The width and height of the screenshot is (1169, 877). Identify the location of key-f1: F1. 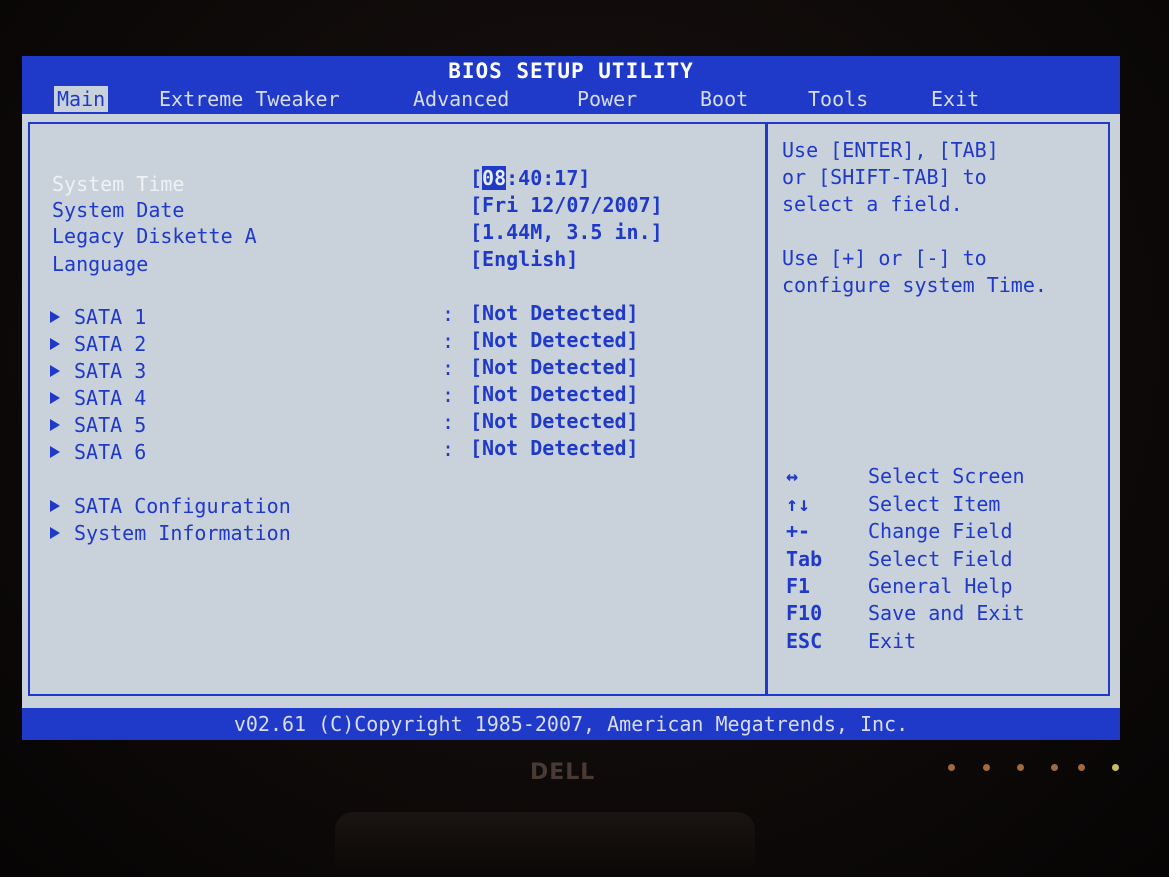
(798, 586).